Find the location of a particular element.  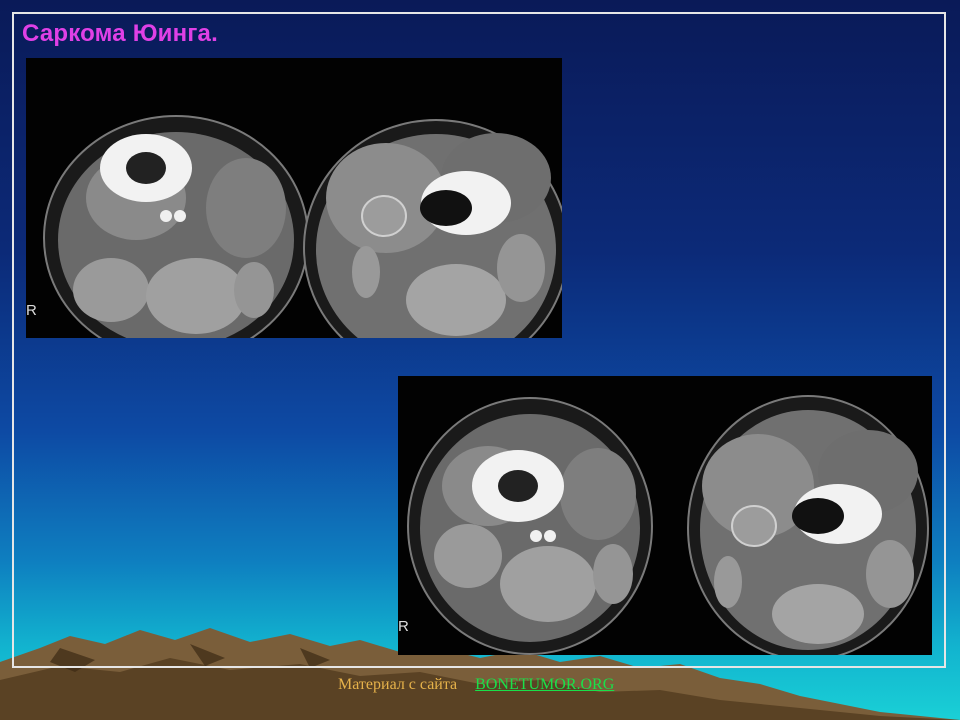

footer-source-label: Материал с сайта is located at coordinates (398, 684).